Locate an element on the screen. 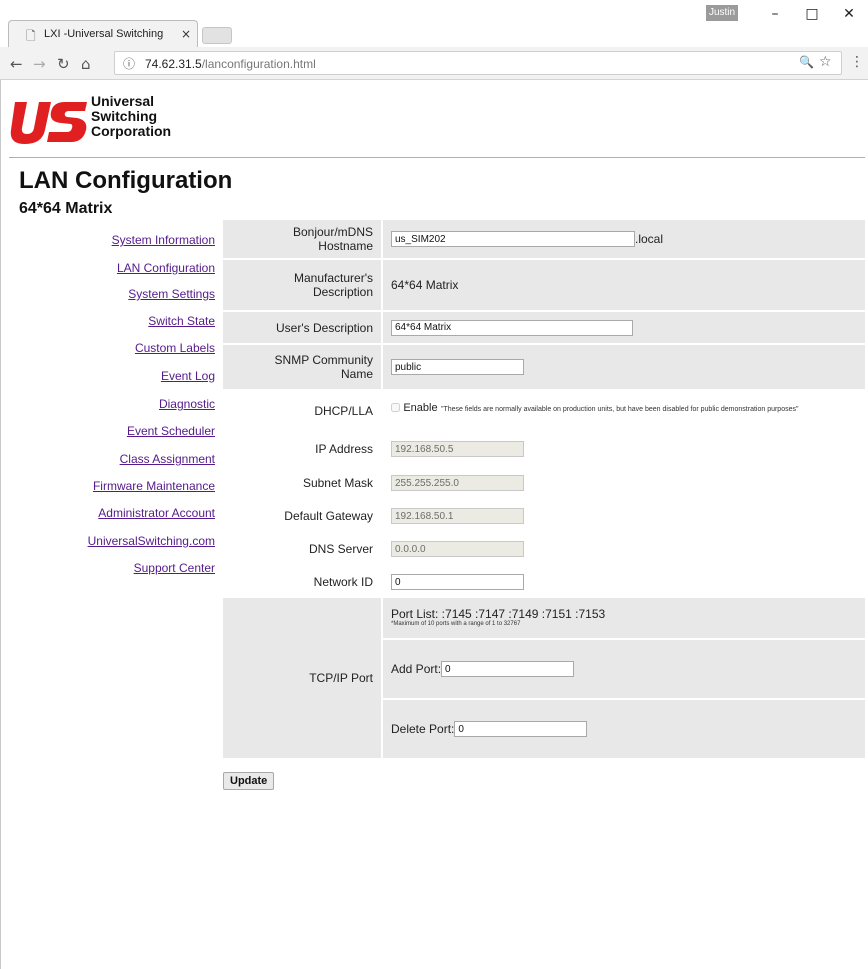  logo-mark is located at coordinates (49, 126).